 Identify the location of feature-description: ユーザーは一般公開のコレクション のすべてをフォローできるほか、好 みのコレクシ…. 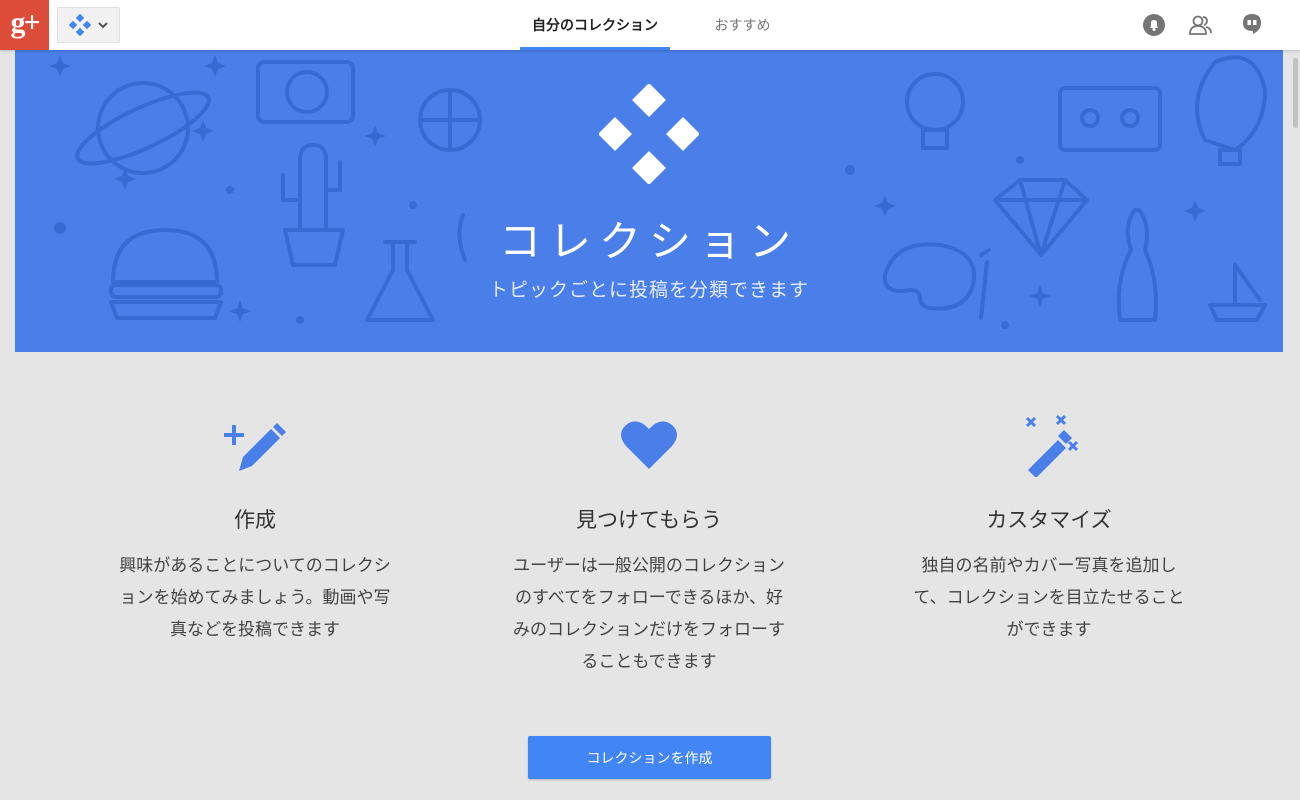
(649, 614).